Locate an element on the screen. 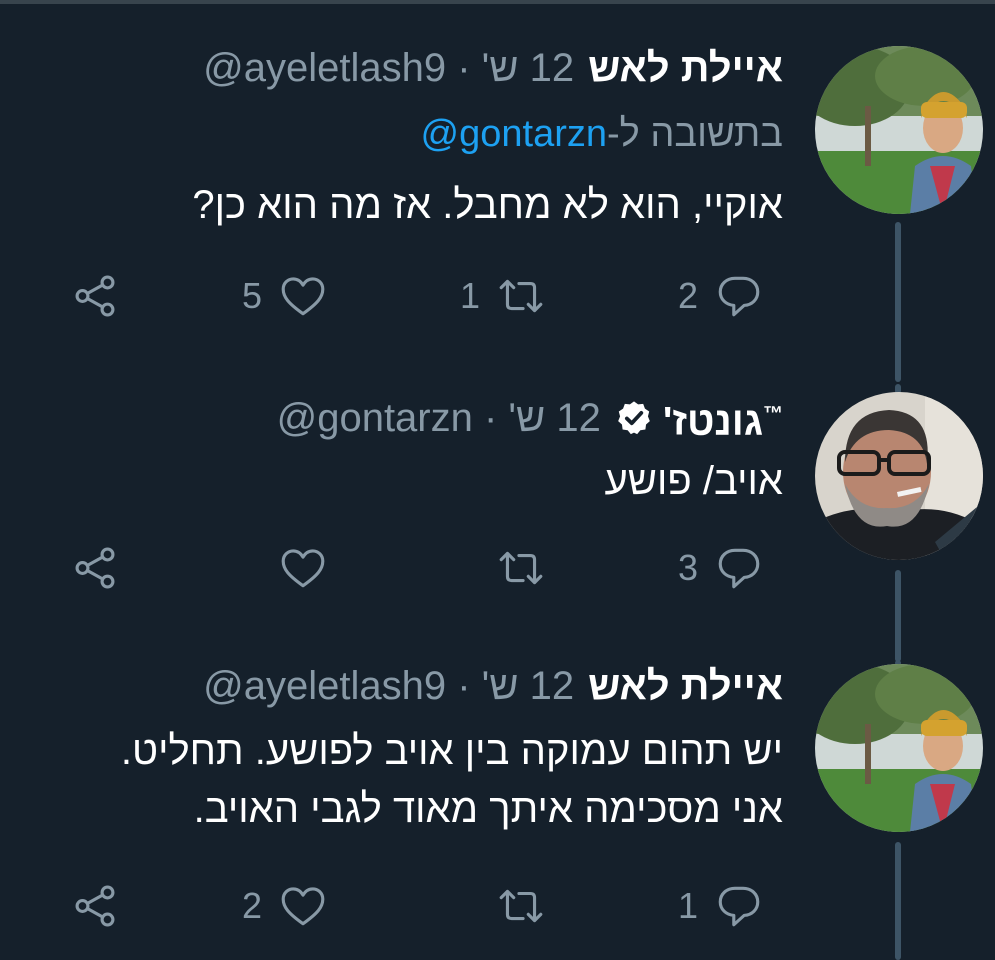 Image resolution: width=995 pixels, height=960 pixels. tweet-actions: 2 1 is located at coordinates (497, 906).